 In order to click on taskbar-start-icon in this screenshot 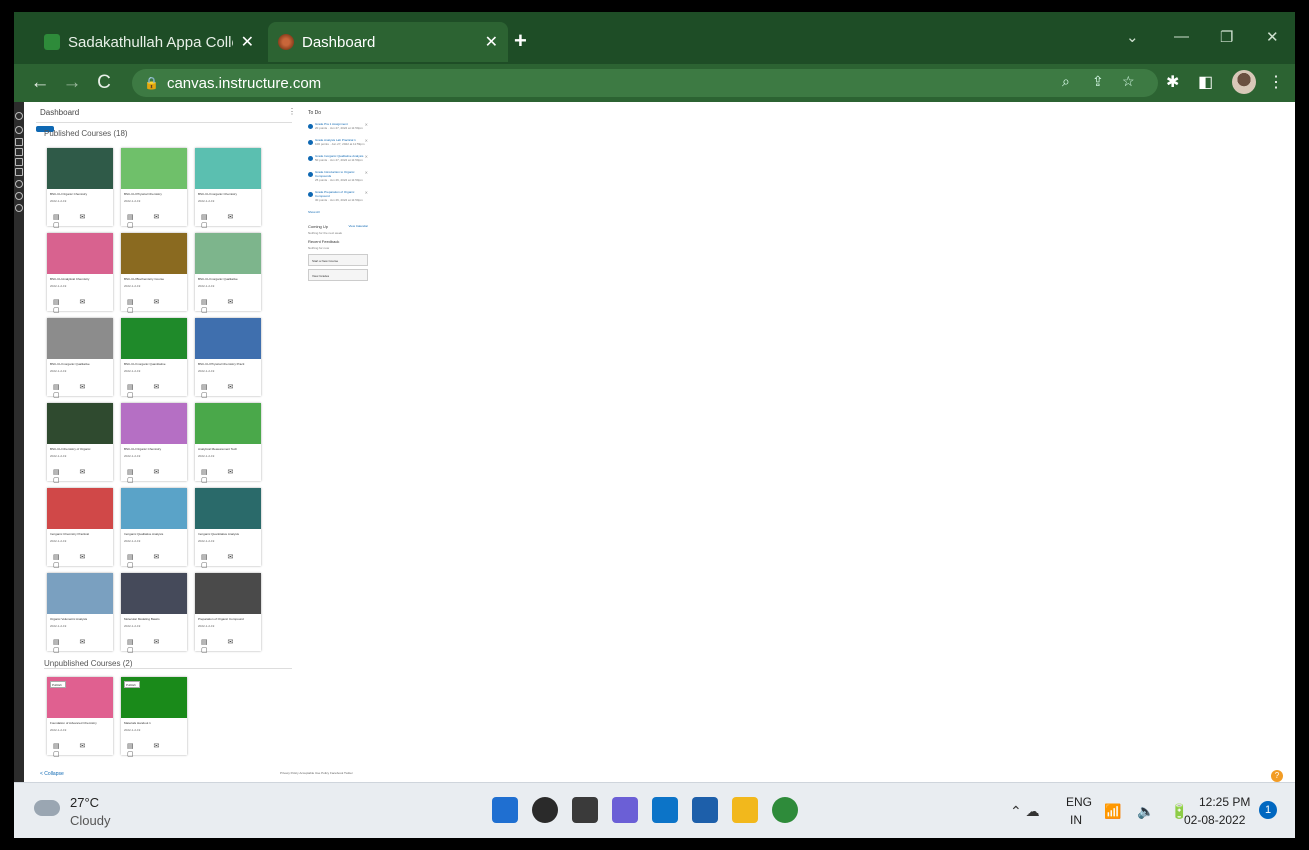, I will do `click(505, 810)`.